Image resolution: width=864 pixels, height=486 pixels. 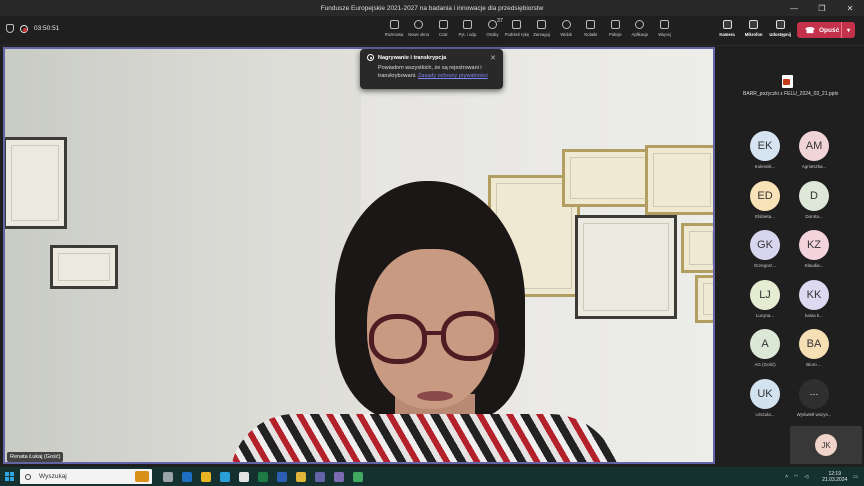 What do you see at coordinates (394, 28) in the screenshot?
I see `toolbar-item-chat: Rozmowa` at bounding box center [394, 28].